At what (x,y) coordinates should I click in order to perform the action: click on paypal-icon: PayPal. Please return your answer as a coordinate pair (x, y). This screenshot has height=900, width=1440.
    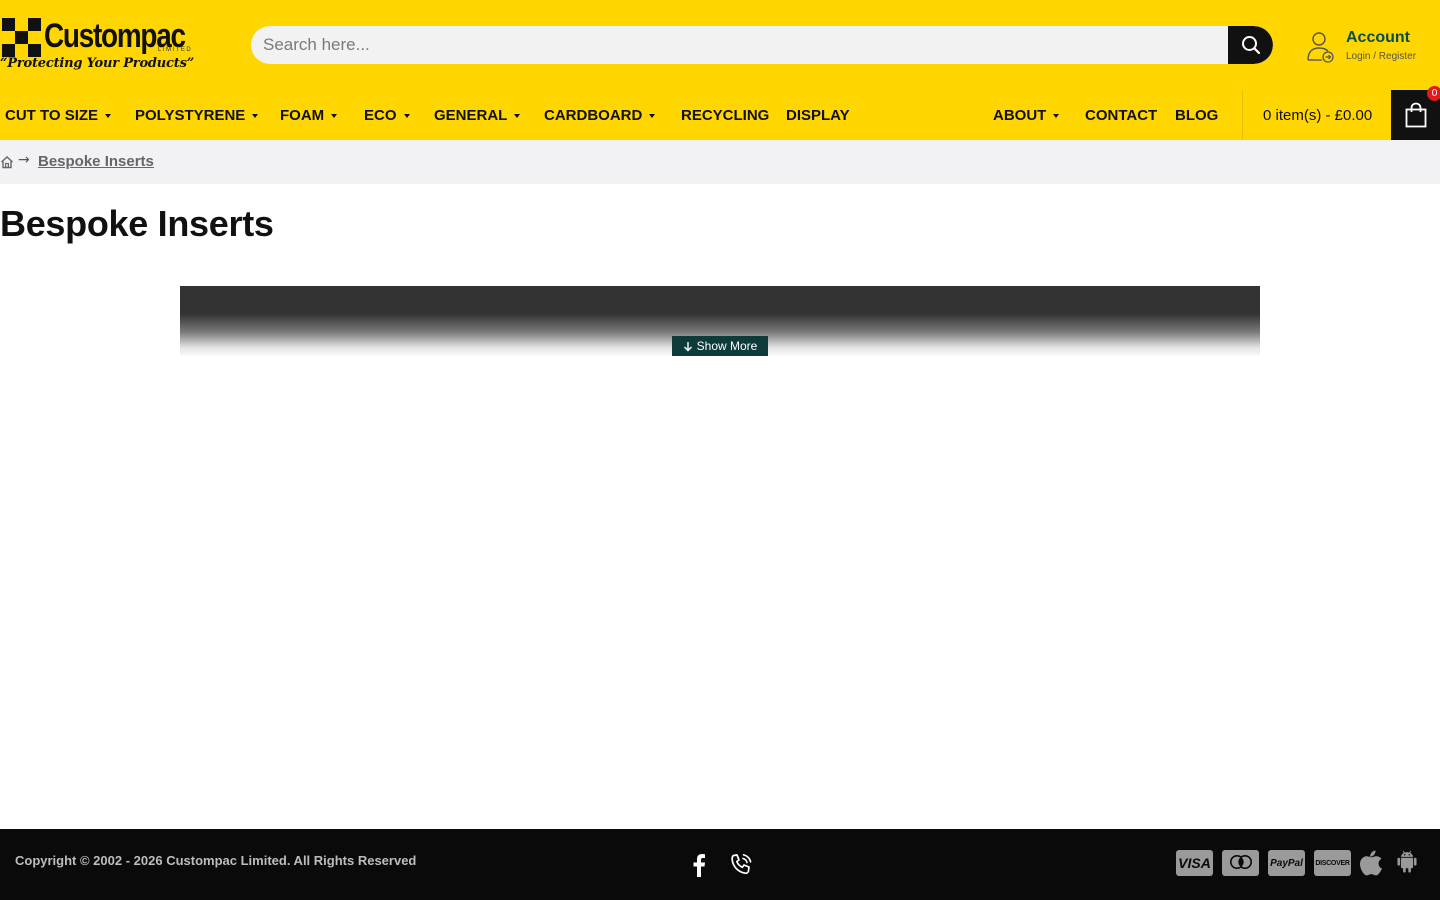
    Looking at the image, I should click on (1286, 863).